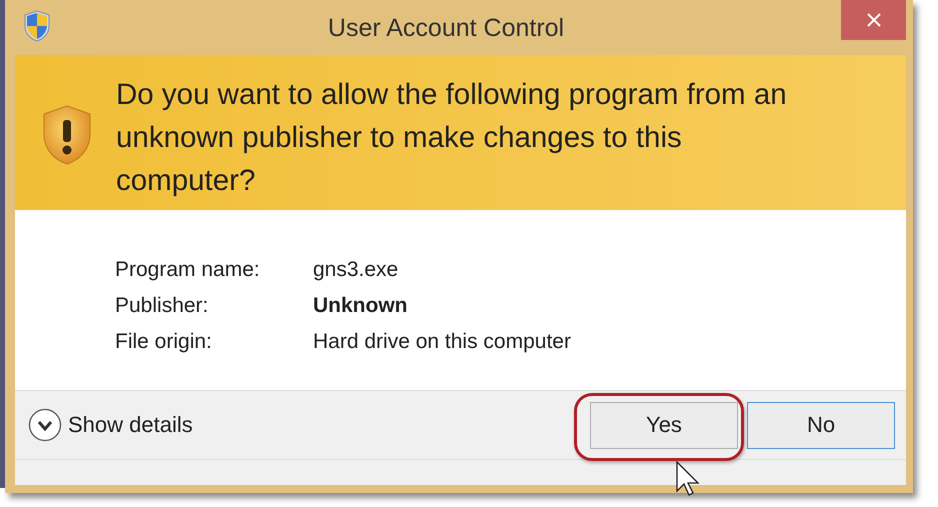 The image size is (938, 507). What do you see at coordinates (442, 342) in the screenshot?
I see `detail-value: Hard drive on this computer` at bounding box center [442, 342].